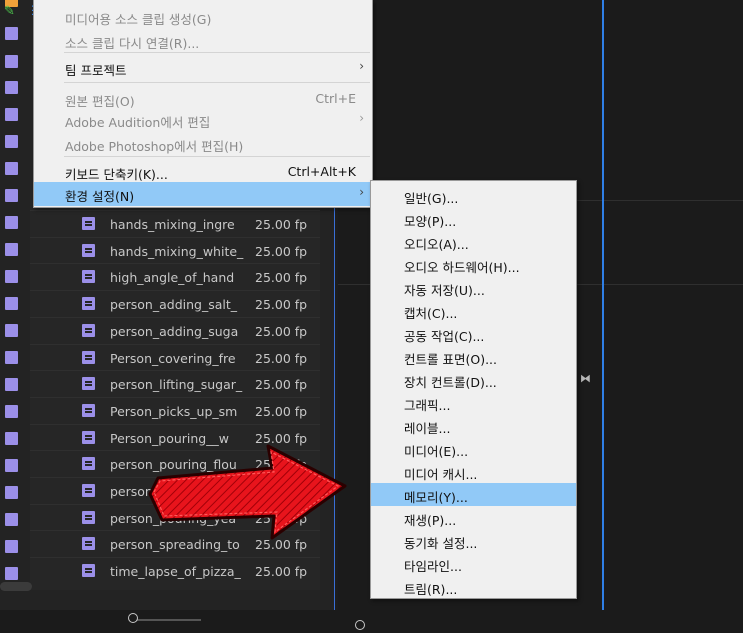 This screenshot has width=743, height=633. Describe the element at coordinates (133, 618) in the screenshot. I see `zoom-slider-knob` at that location.